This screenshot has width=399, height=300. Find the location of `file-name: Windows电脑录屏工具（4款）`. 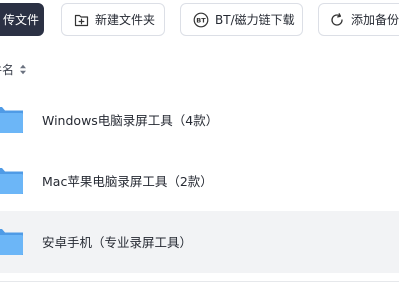

file-name: Windows电脑录屏工具（4款） is located at coordinates (130, 120).